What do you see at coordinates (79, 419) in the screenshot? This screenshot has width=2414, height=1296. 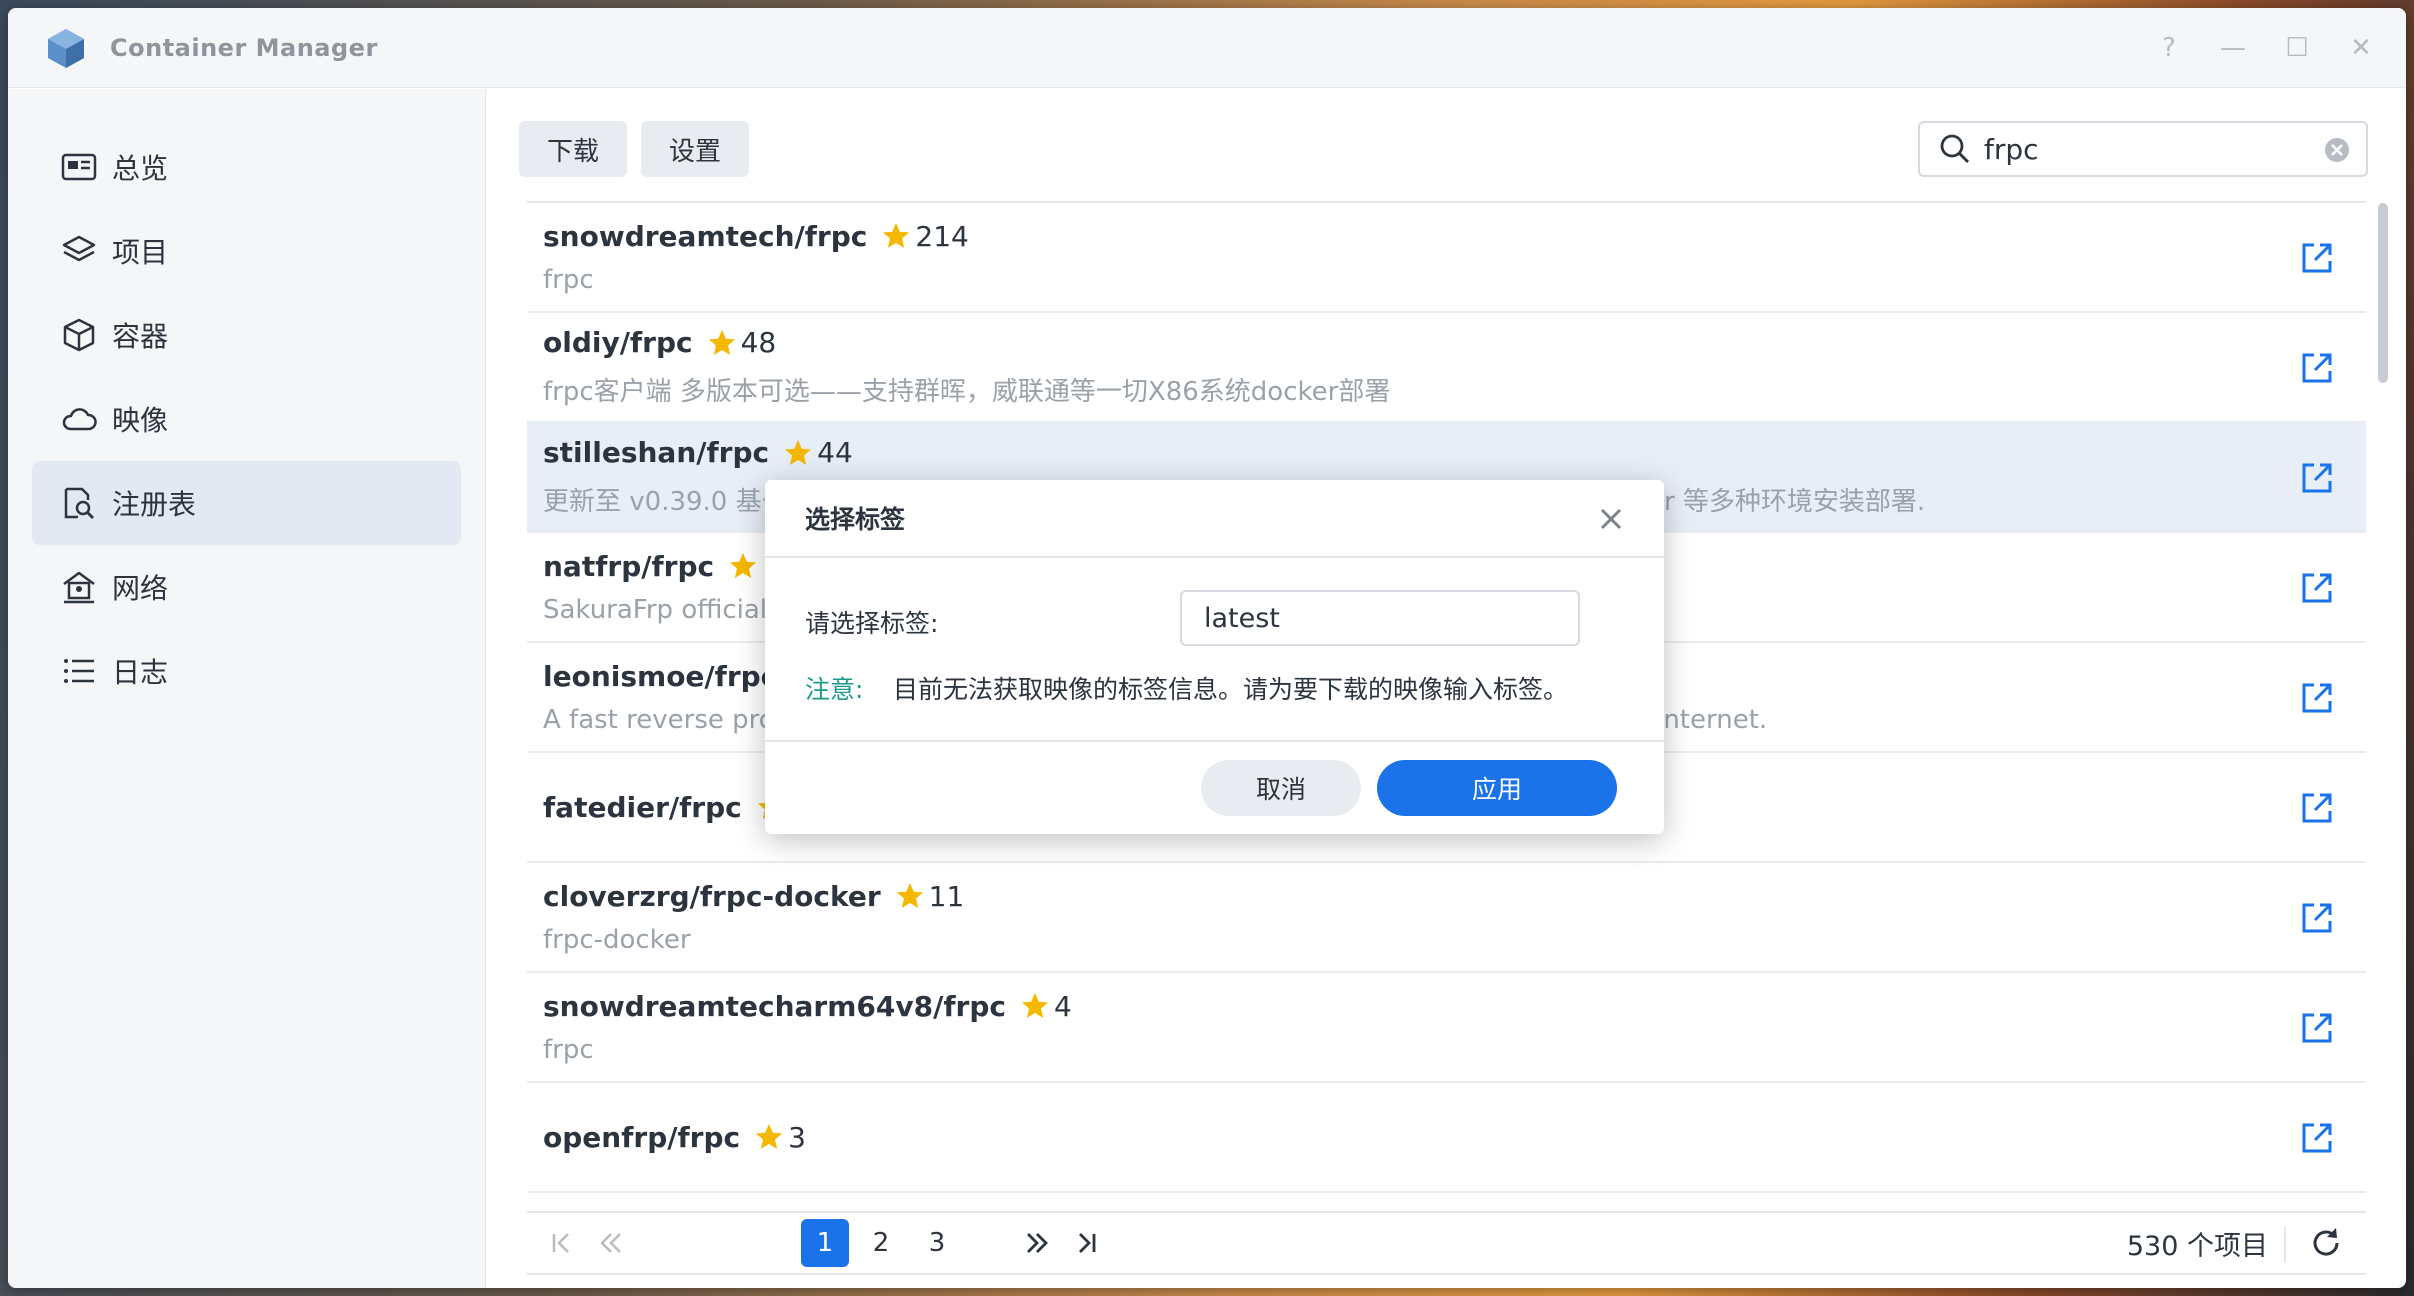 I see `cloud-icon` at bounding box center [79, 419].